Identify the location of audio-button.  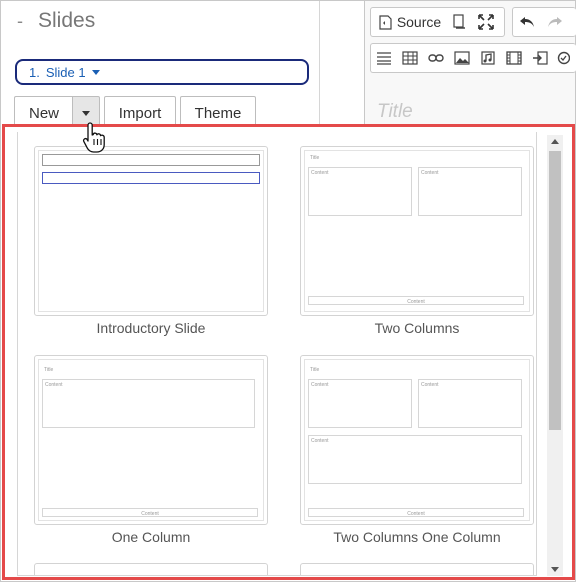
(488, 58).